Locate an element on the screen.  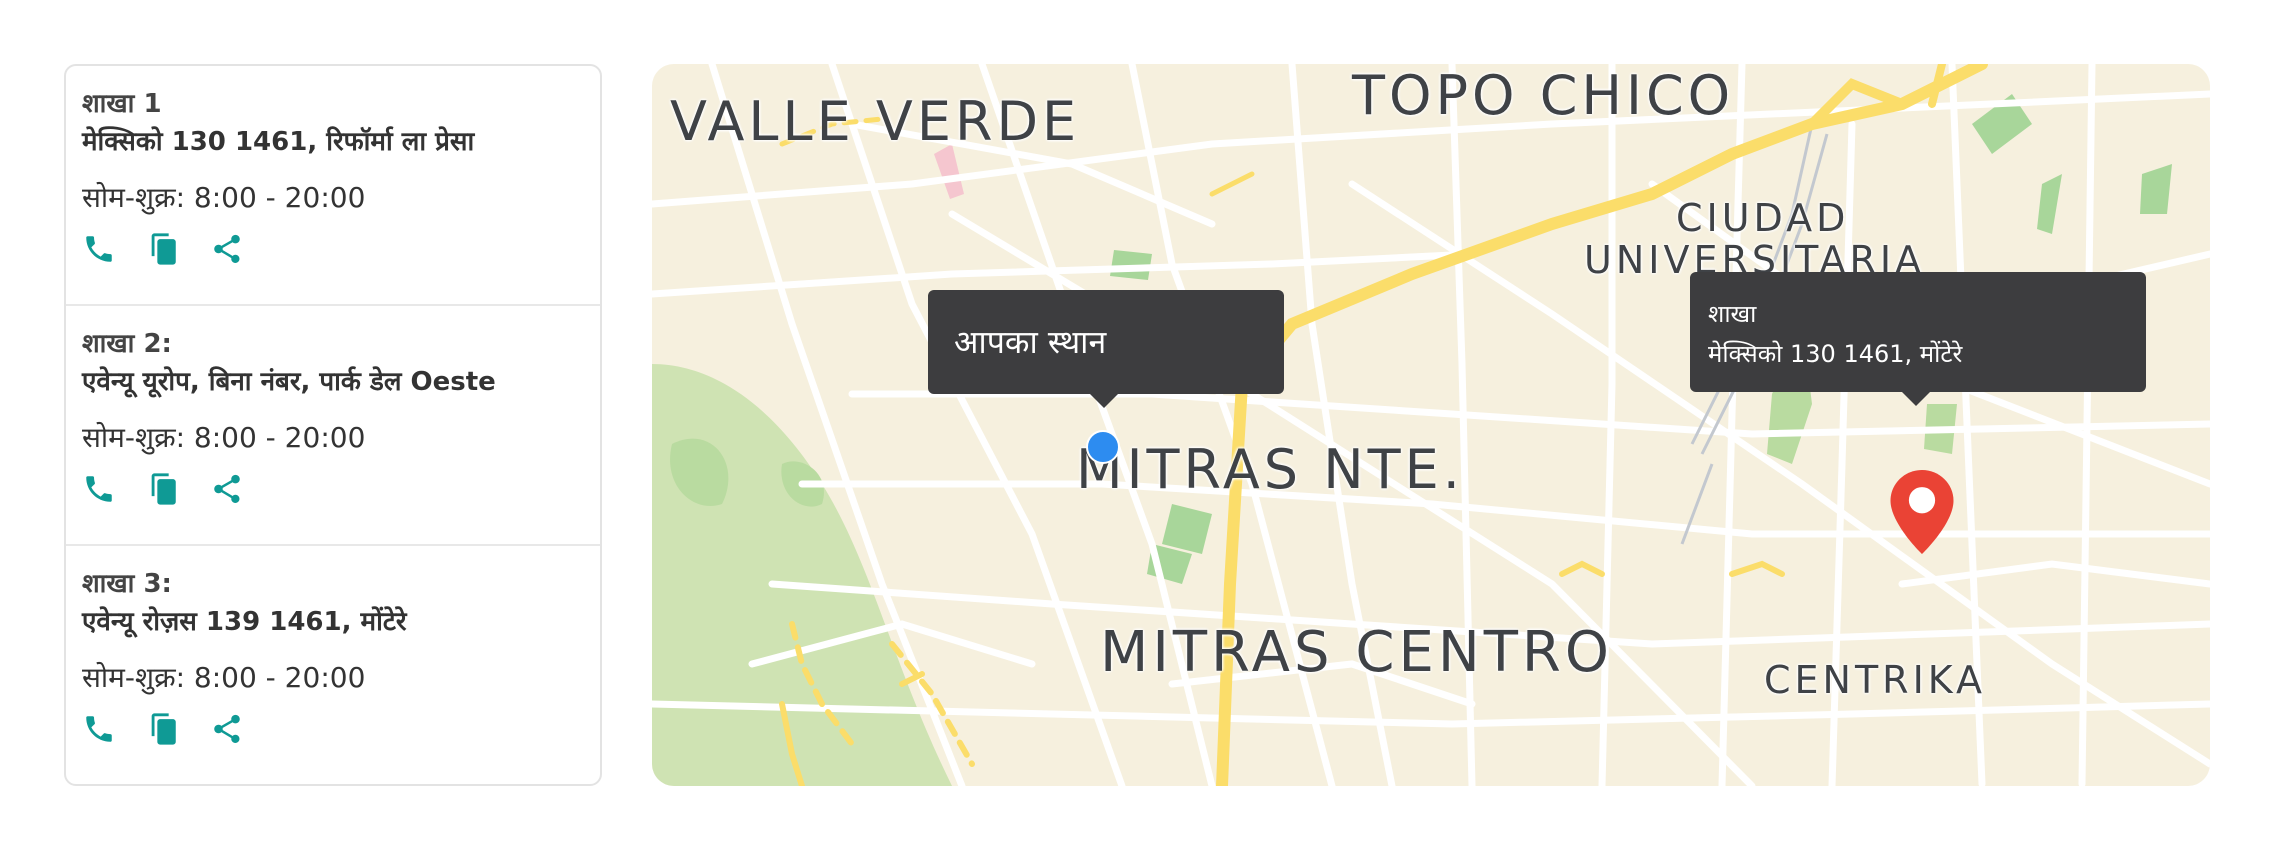
branch-tooltip: शाखा मेक्सिको 130 1461, मोंटेरे is located at coordinates (1918, 339).